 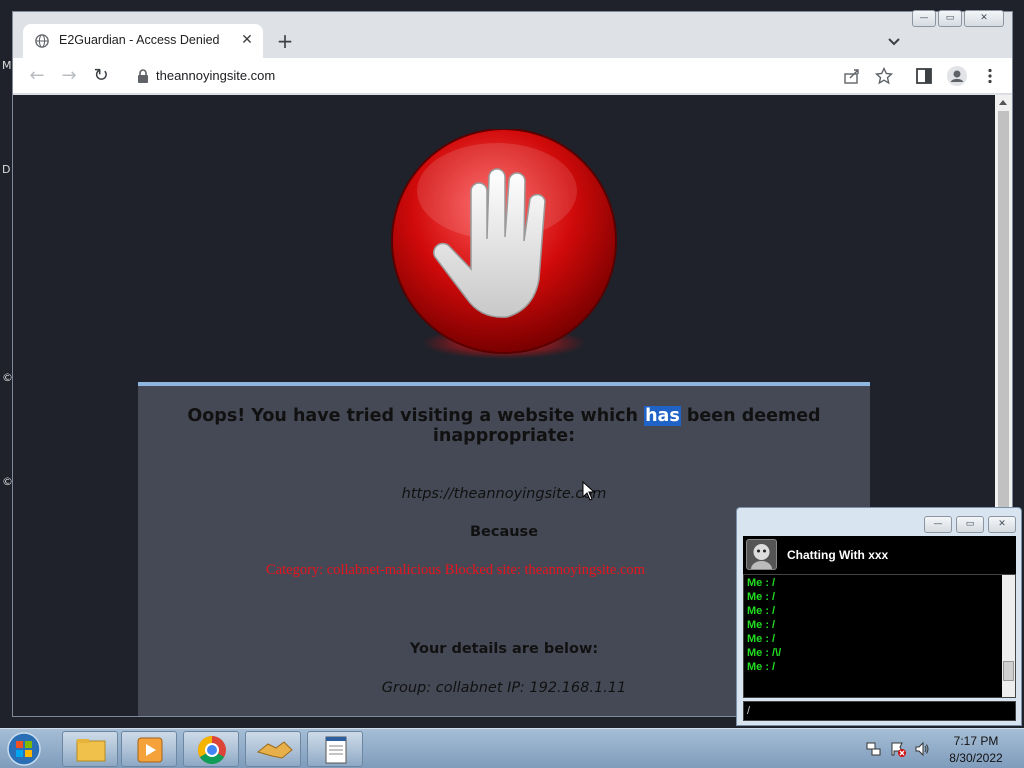 What do you see at coordinates (24, 749) in the screenshot?
I see `start-button` at bounding box center [24, 749].